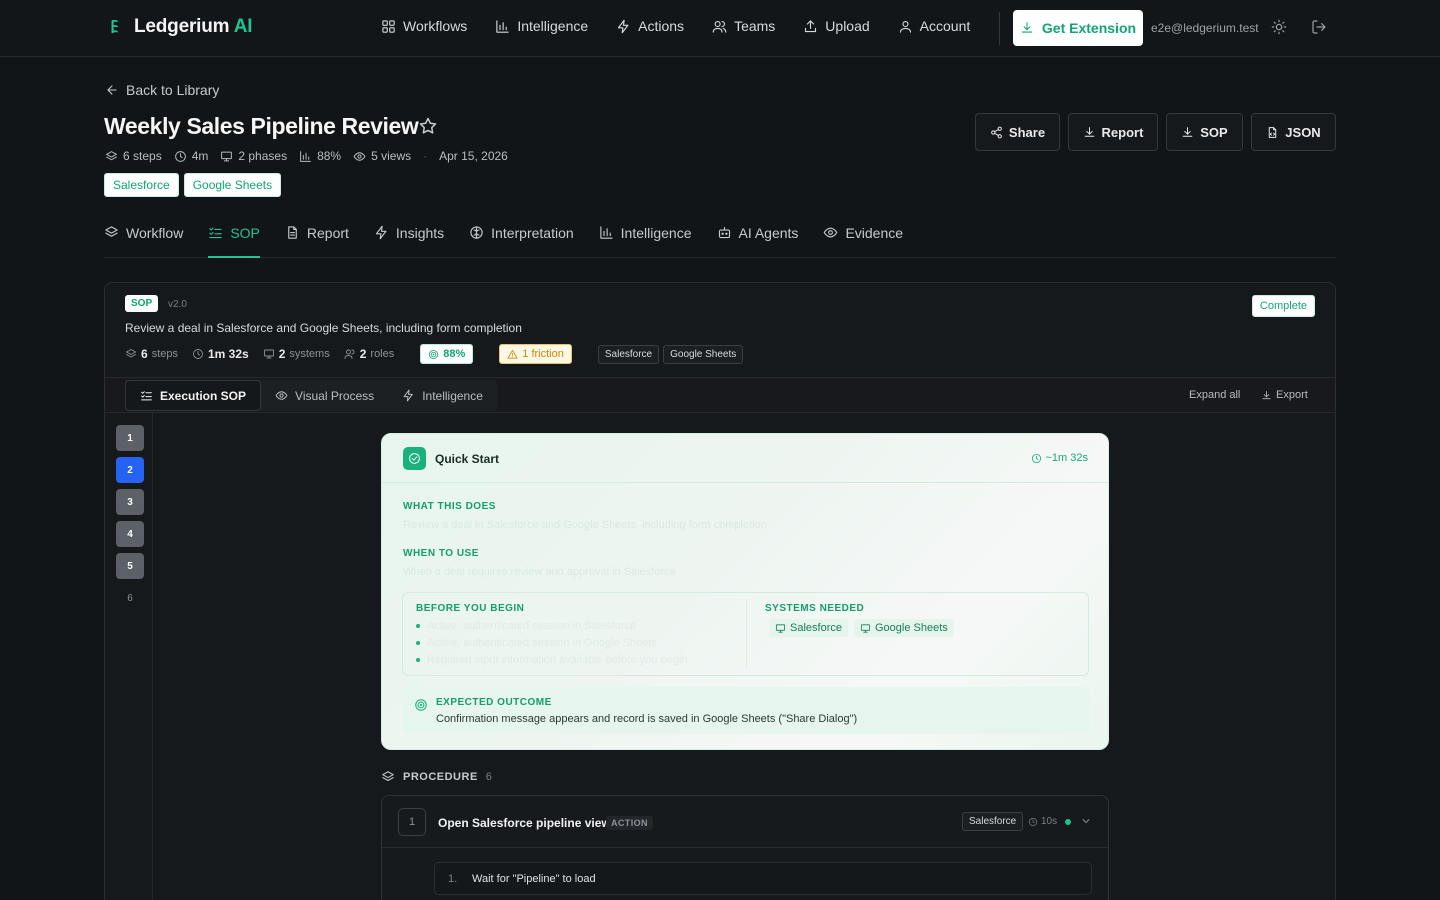 The height and width of the screenshot is (900, 1440). Describe the element at coordinates (1067, 458) in the screenshot. I see `quick-start-time-value: ~1m 32s` at that location.